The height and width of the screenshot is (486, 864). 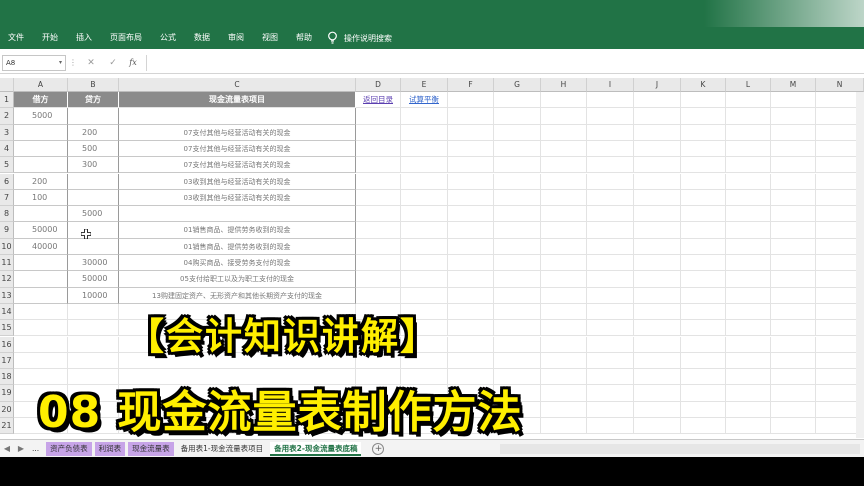 What do you see at coordinates (41, 85) in the screenshot?
I see `column-header-a: A` at bounding box center [41, 85].